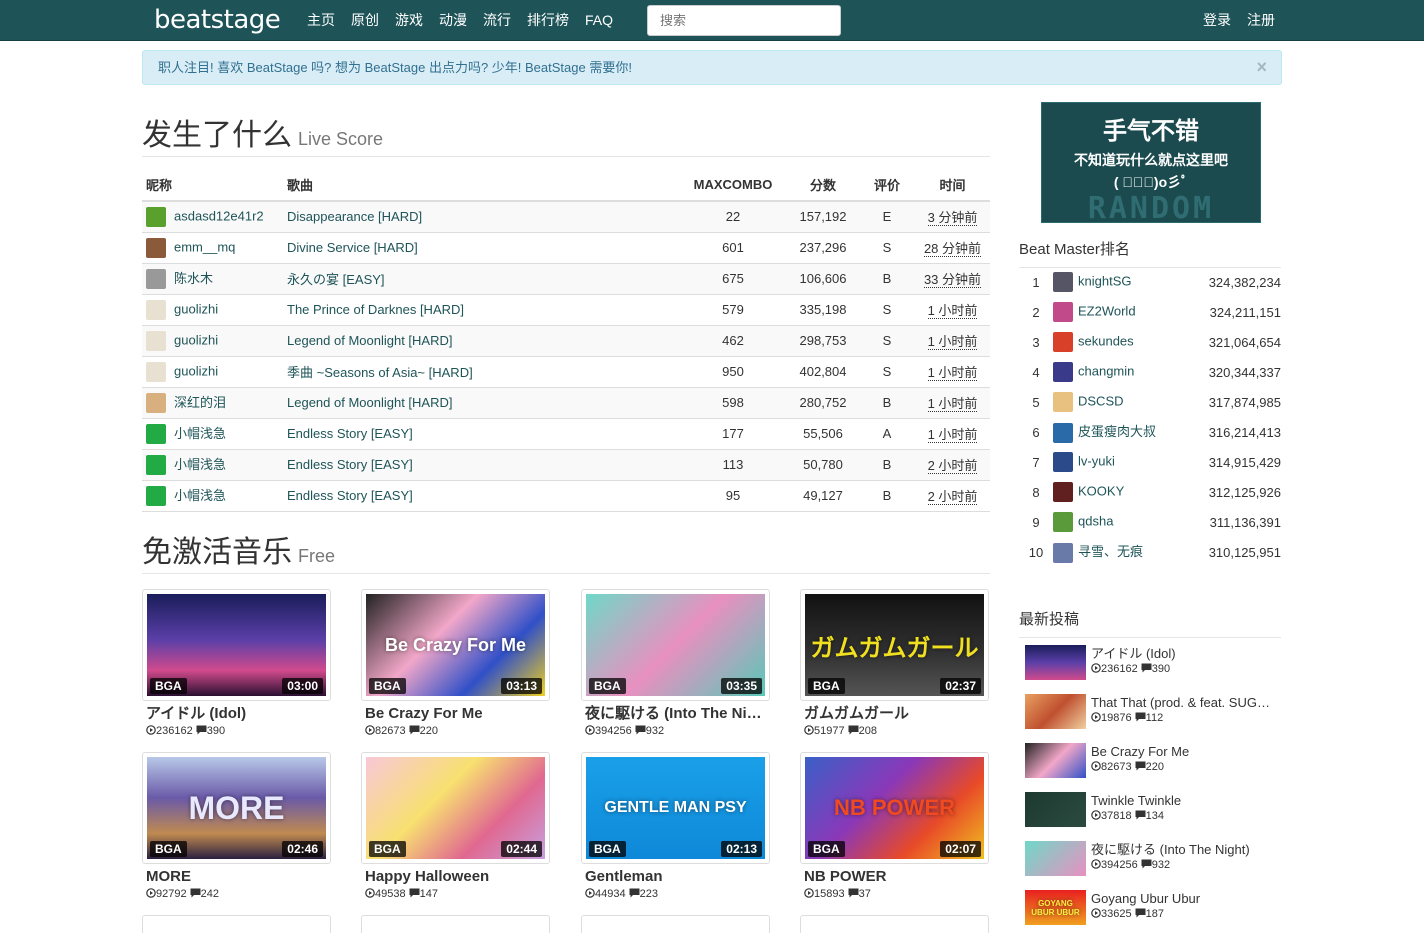  Describe the element at coordinates (952, 311) in the screenshot. I see `time-ago: 1 小时前` at that location.